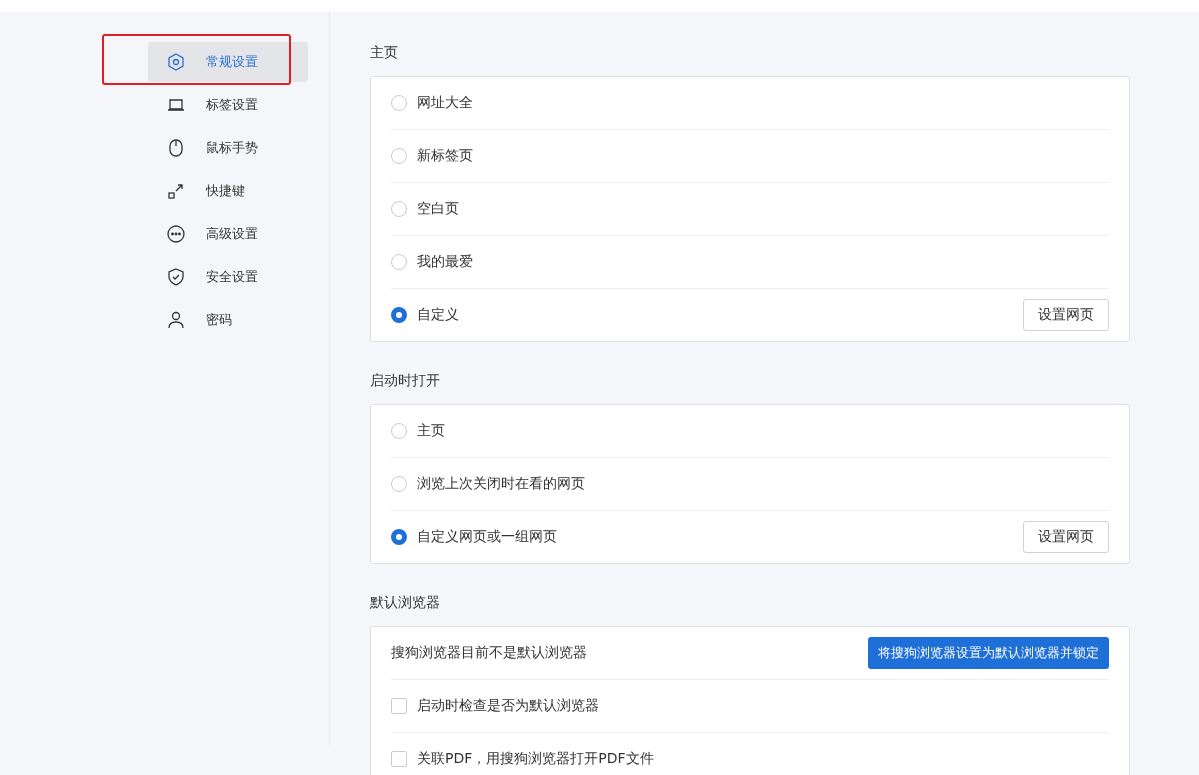  What do you see at coordinates (228, 148) in the screenshot?
I see `sidebar-item: 鼠标手势` at bounding box center [228, 148].